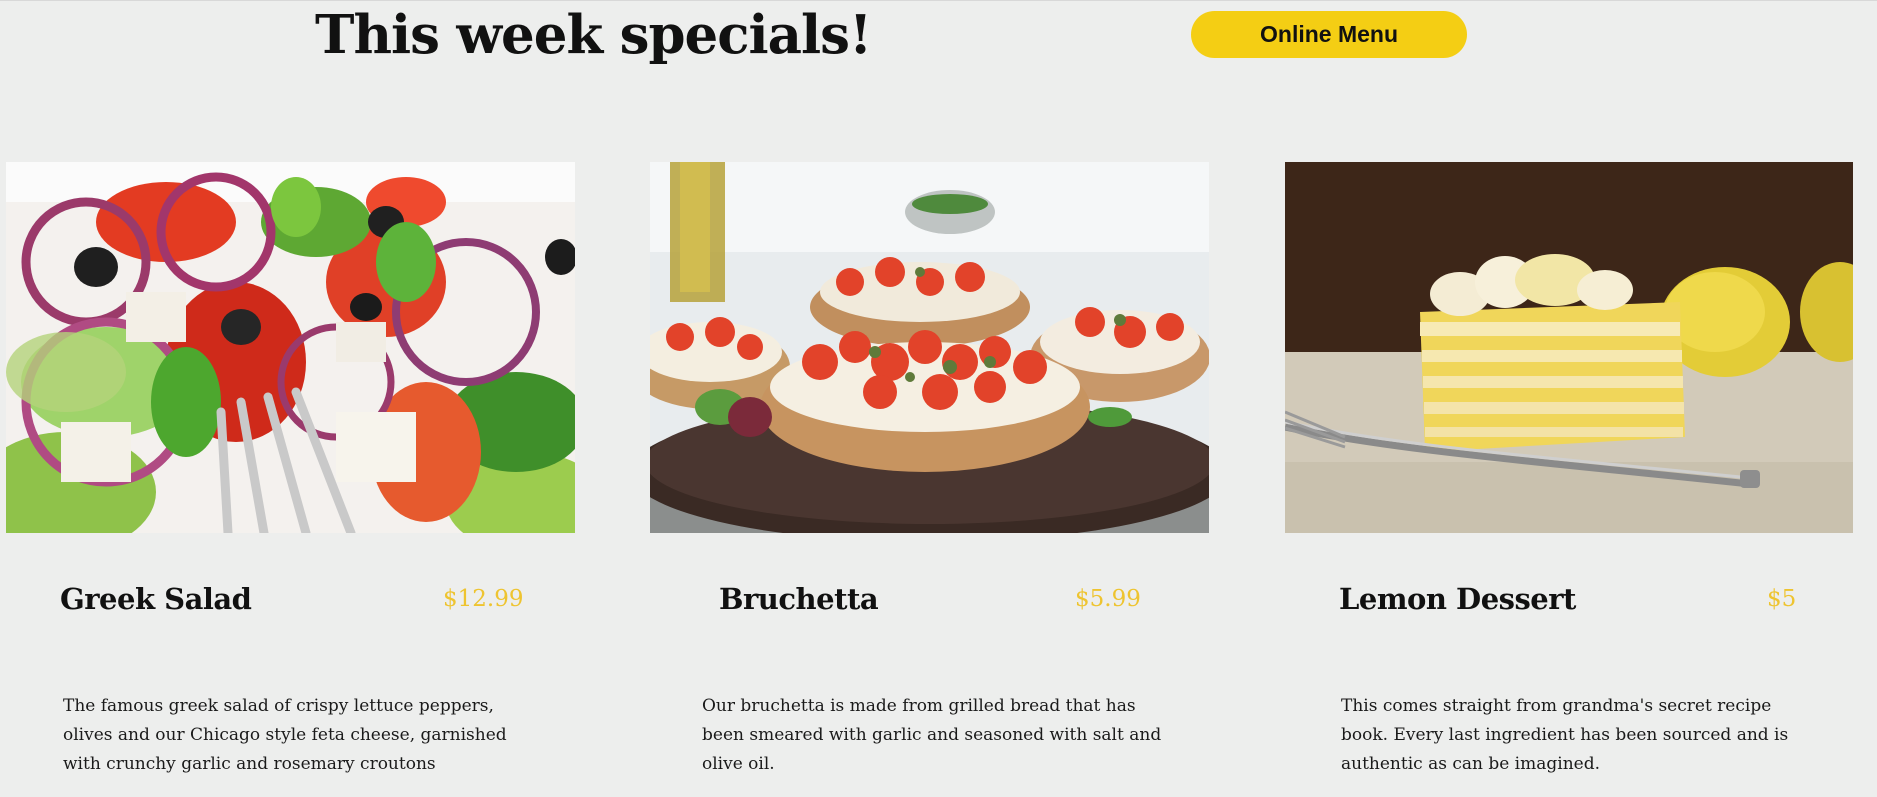 The width and height of the screenshot is (1877, 797). I want to click on special-price: $5.99, so click(1108, 599).